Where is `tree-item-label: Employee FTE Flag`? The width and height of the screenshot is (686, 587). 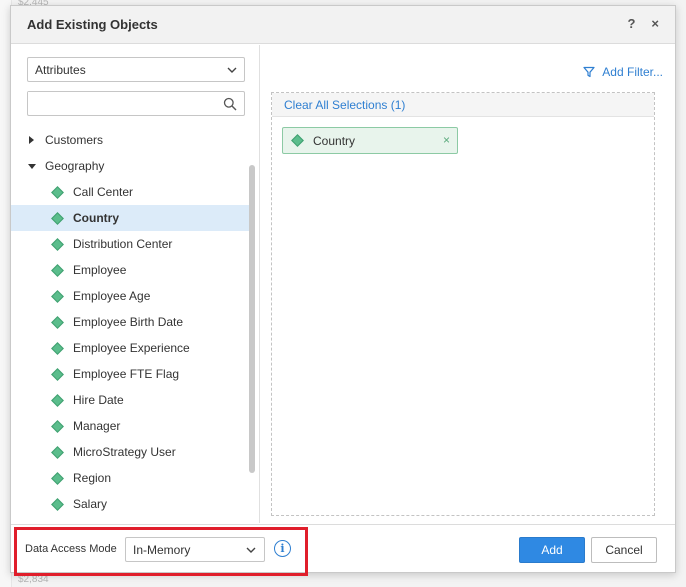 tree-item-label: Employee FTE Flag is located at coordinates (126, 374).